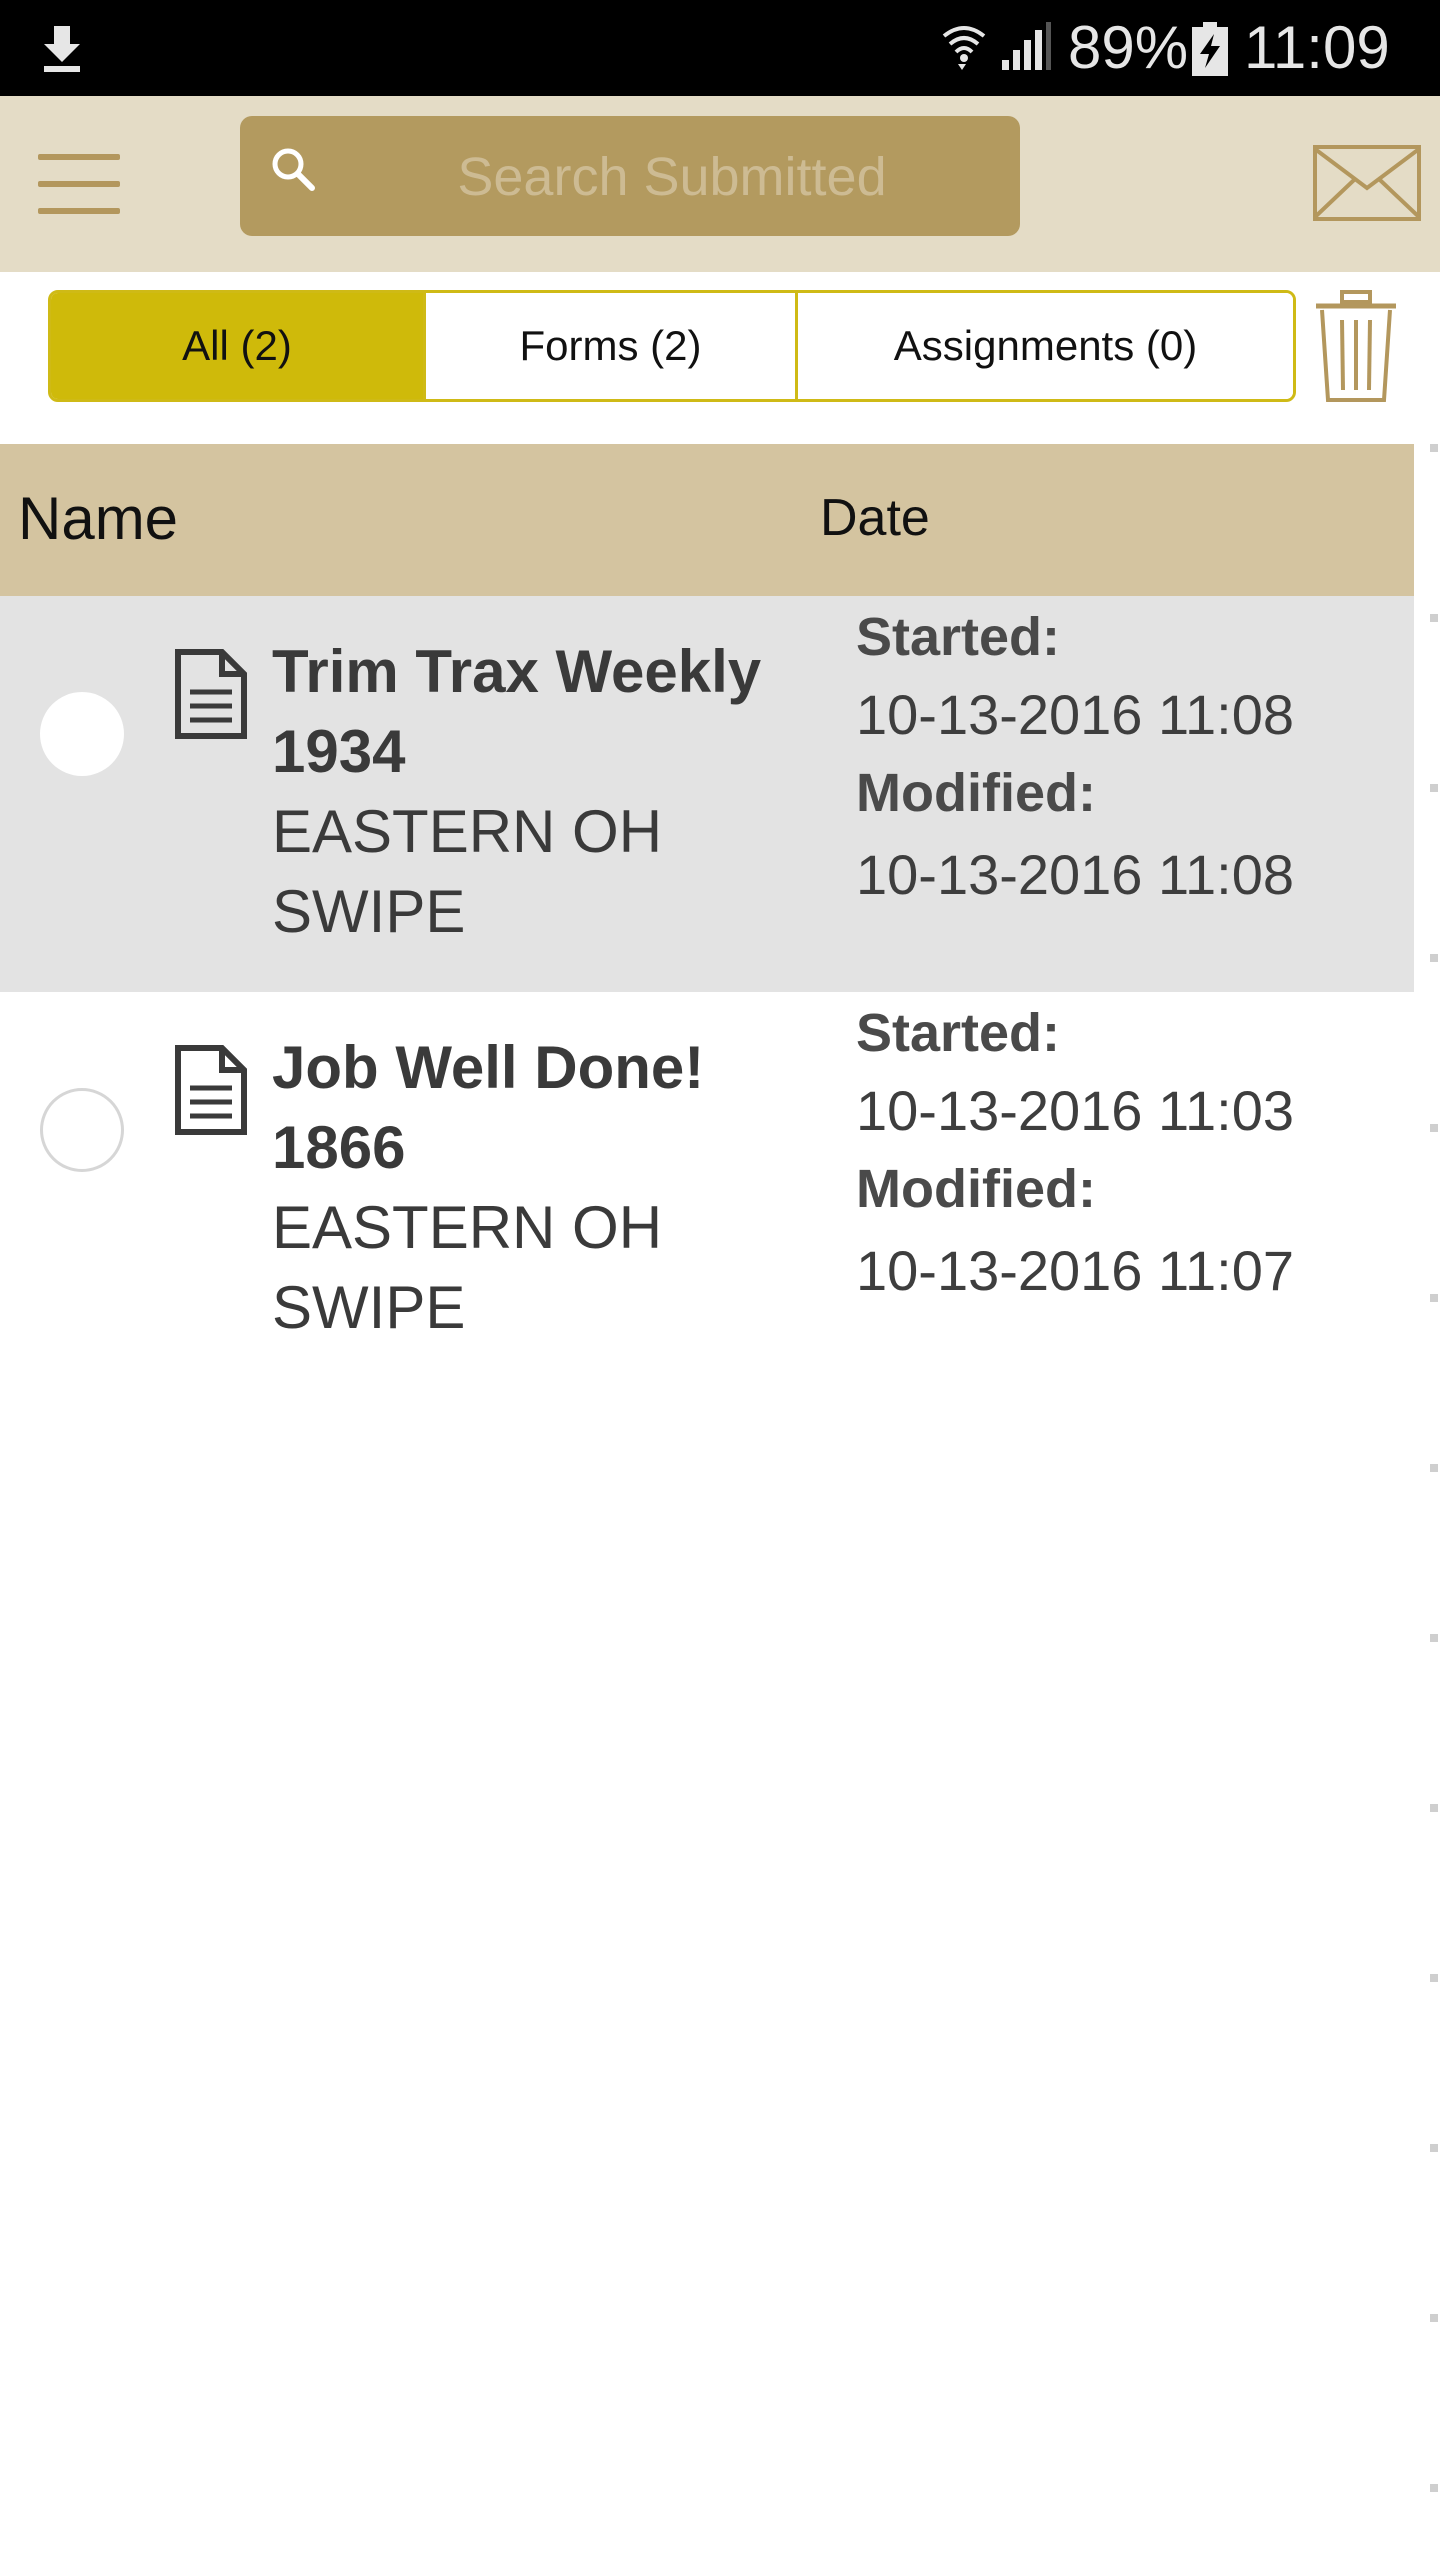 The image size is (1440, 2560). Describe the element at coordinates (609, 346) in the screenshot. I see `tab-forms: Forms (2)` at that location.